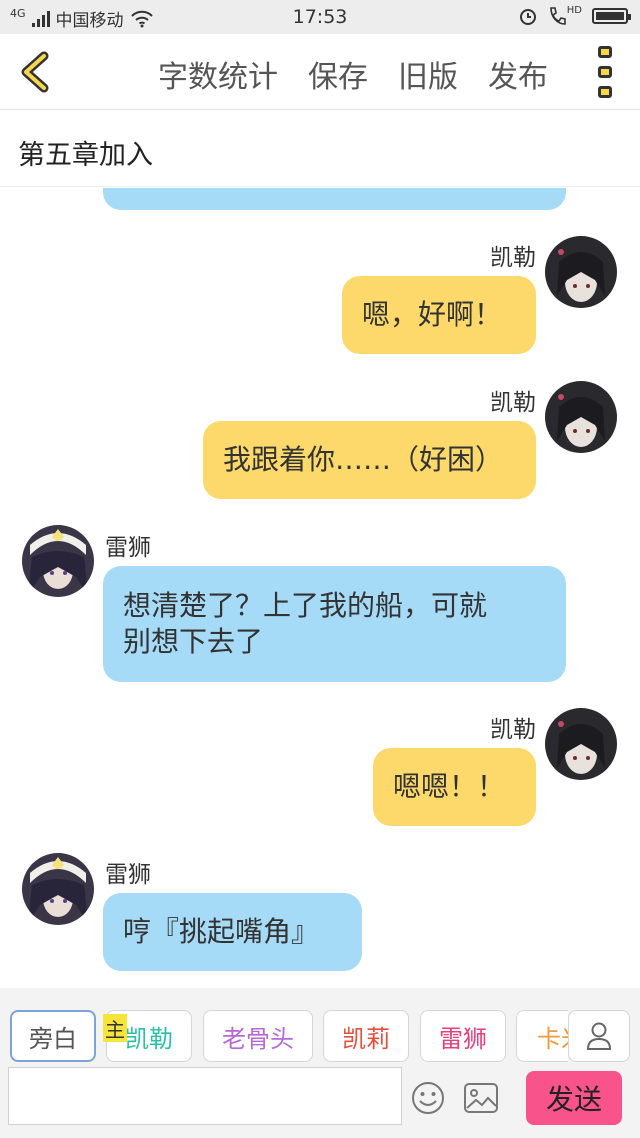  Describe the element at coordinates (449, 786) in the screenshot. I see `message-text: 嗯嗯！！` at that location.